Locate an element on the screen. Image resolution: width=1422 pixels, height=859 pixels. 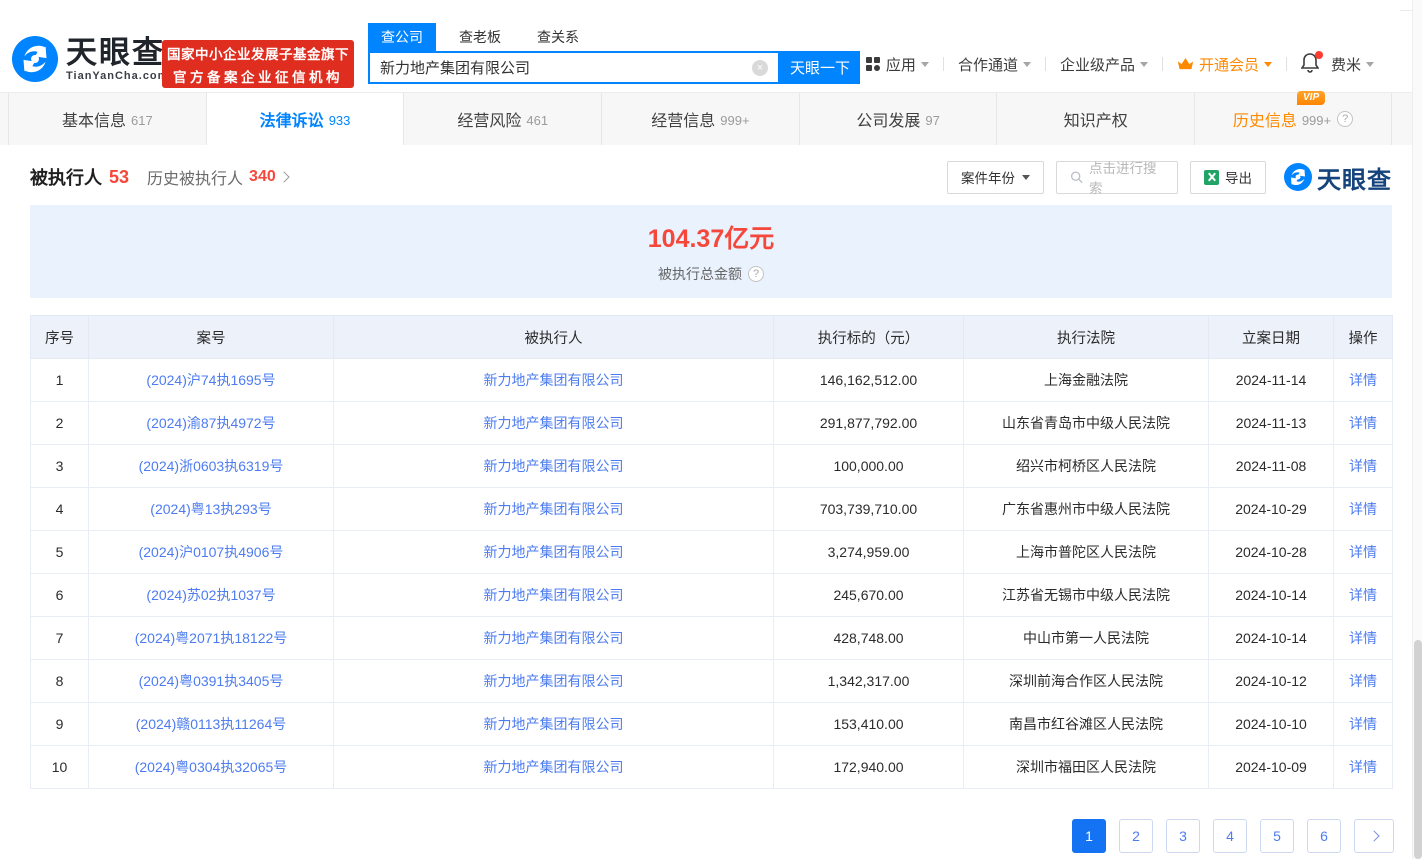
case-year-filter: 案件年份 is located at coordinates (995, 177).